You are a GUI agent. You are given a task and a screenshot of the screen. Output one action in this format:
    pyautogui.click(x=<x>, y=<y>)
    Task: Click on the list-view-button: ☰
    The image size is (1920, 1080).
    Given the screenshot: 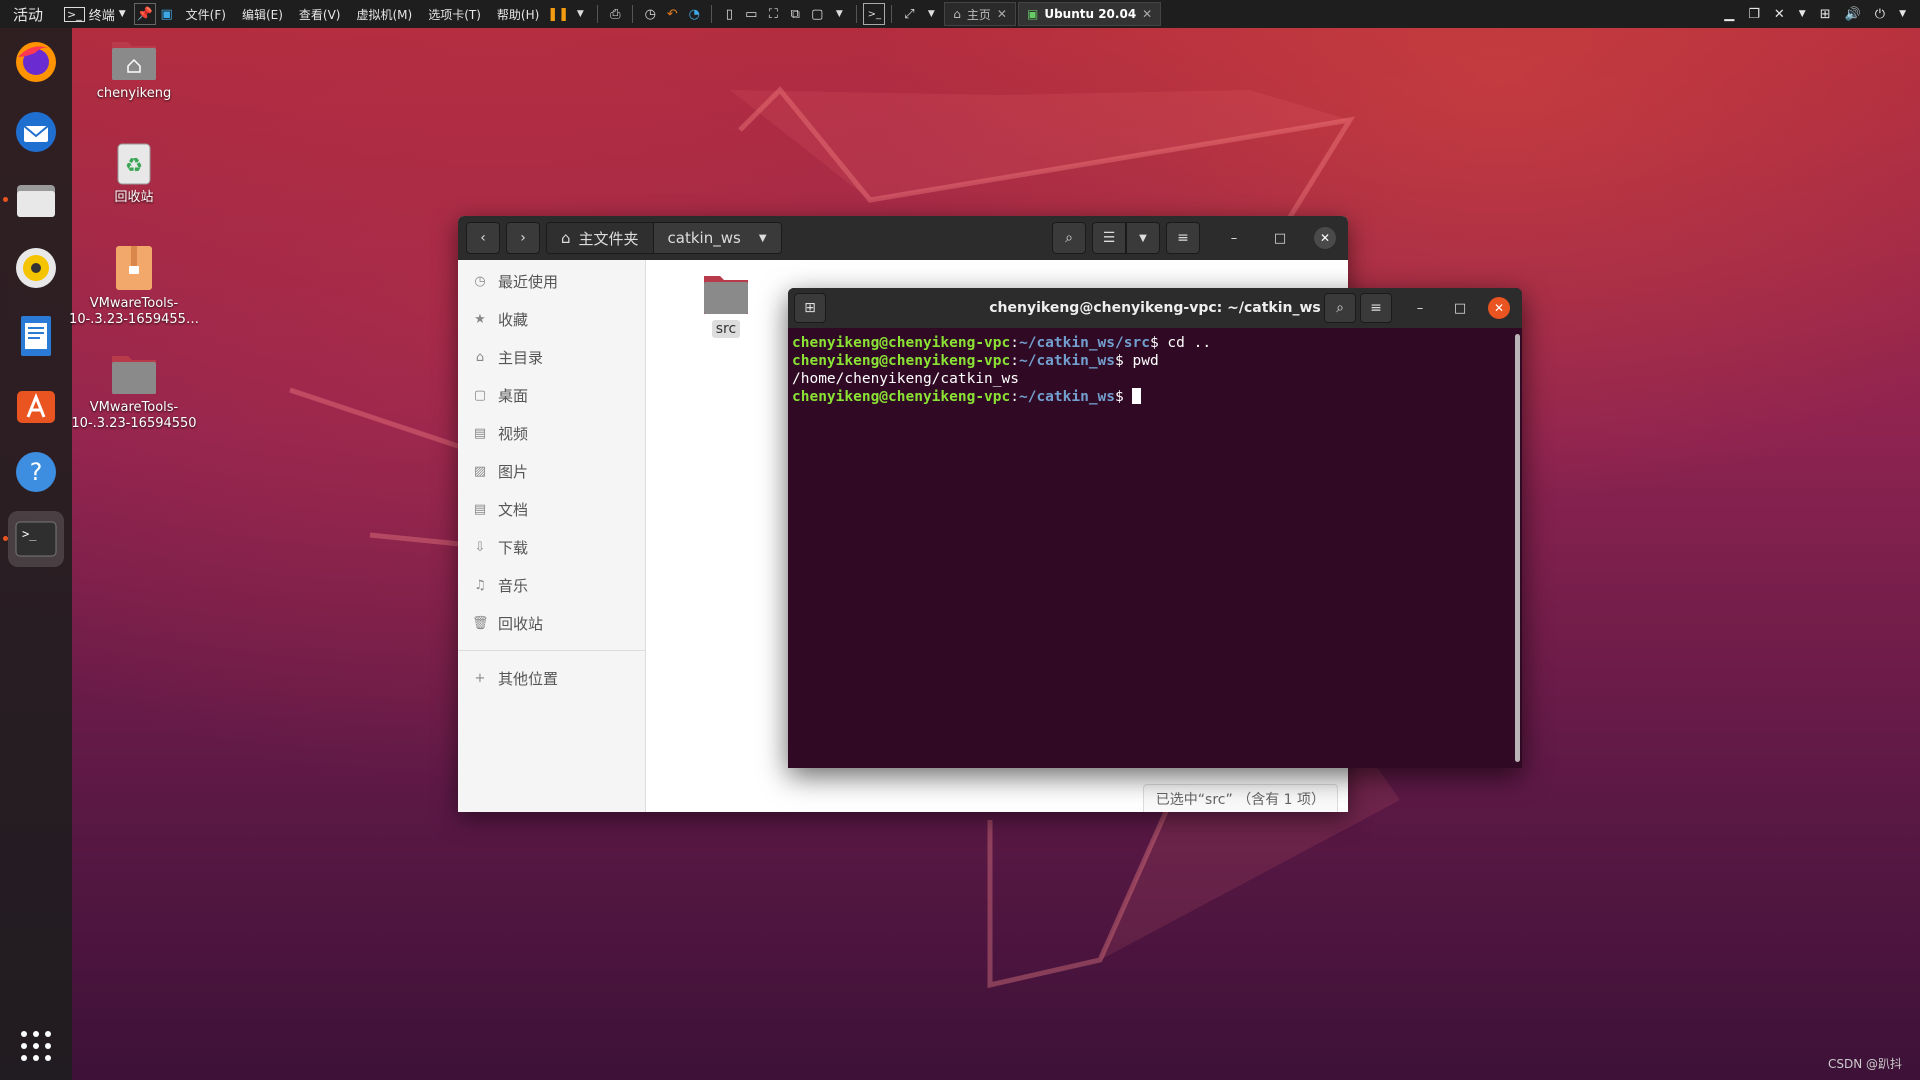 What is the action you would take?
    pyautogui.click(x=1109, y=238)
    